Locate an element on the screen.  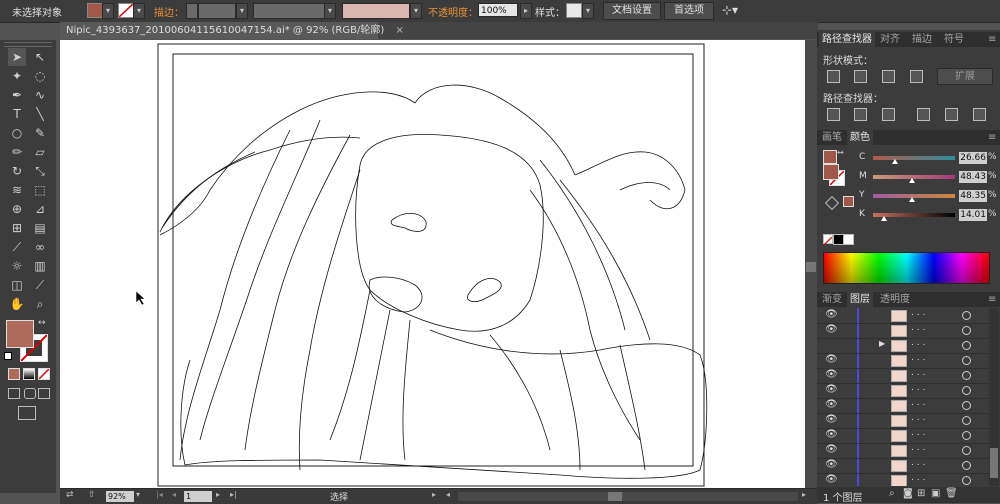
stroke-weight-dropdown: ▾ is located at coordinates (242, 11).